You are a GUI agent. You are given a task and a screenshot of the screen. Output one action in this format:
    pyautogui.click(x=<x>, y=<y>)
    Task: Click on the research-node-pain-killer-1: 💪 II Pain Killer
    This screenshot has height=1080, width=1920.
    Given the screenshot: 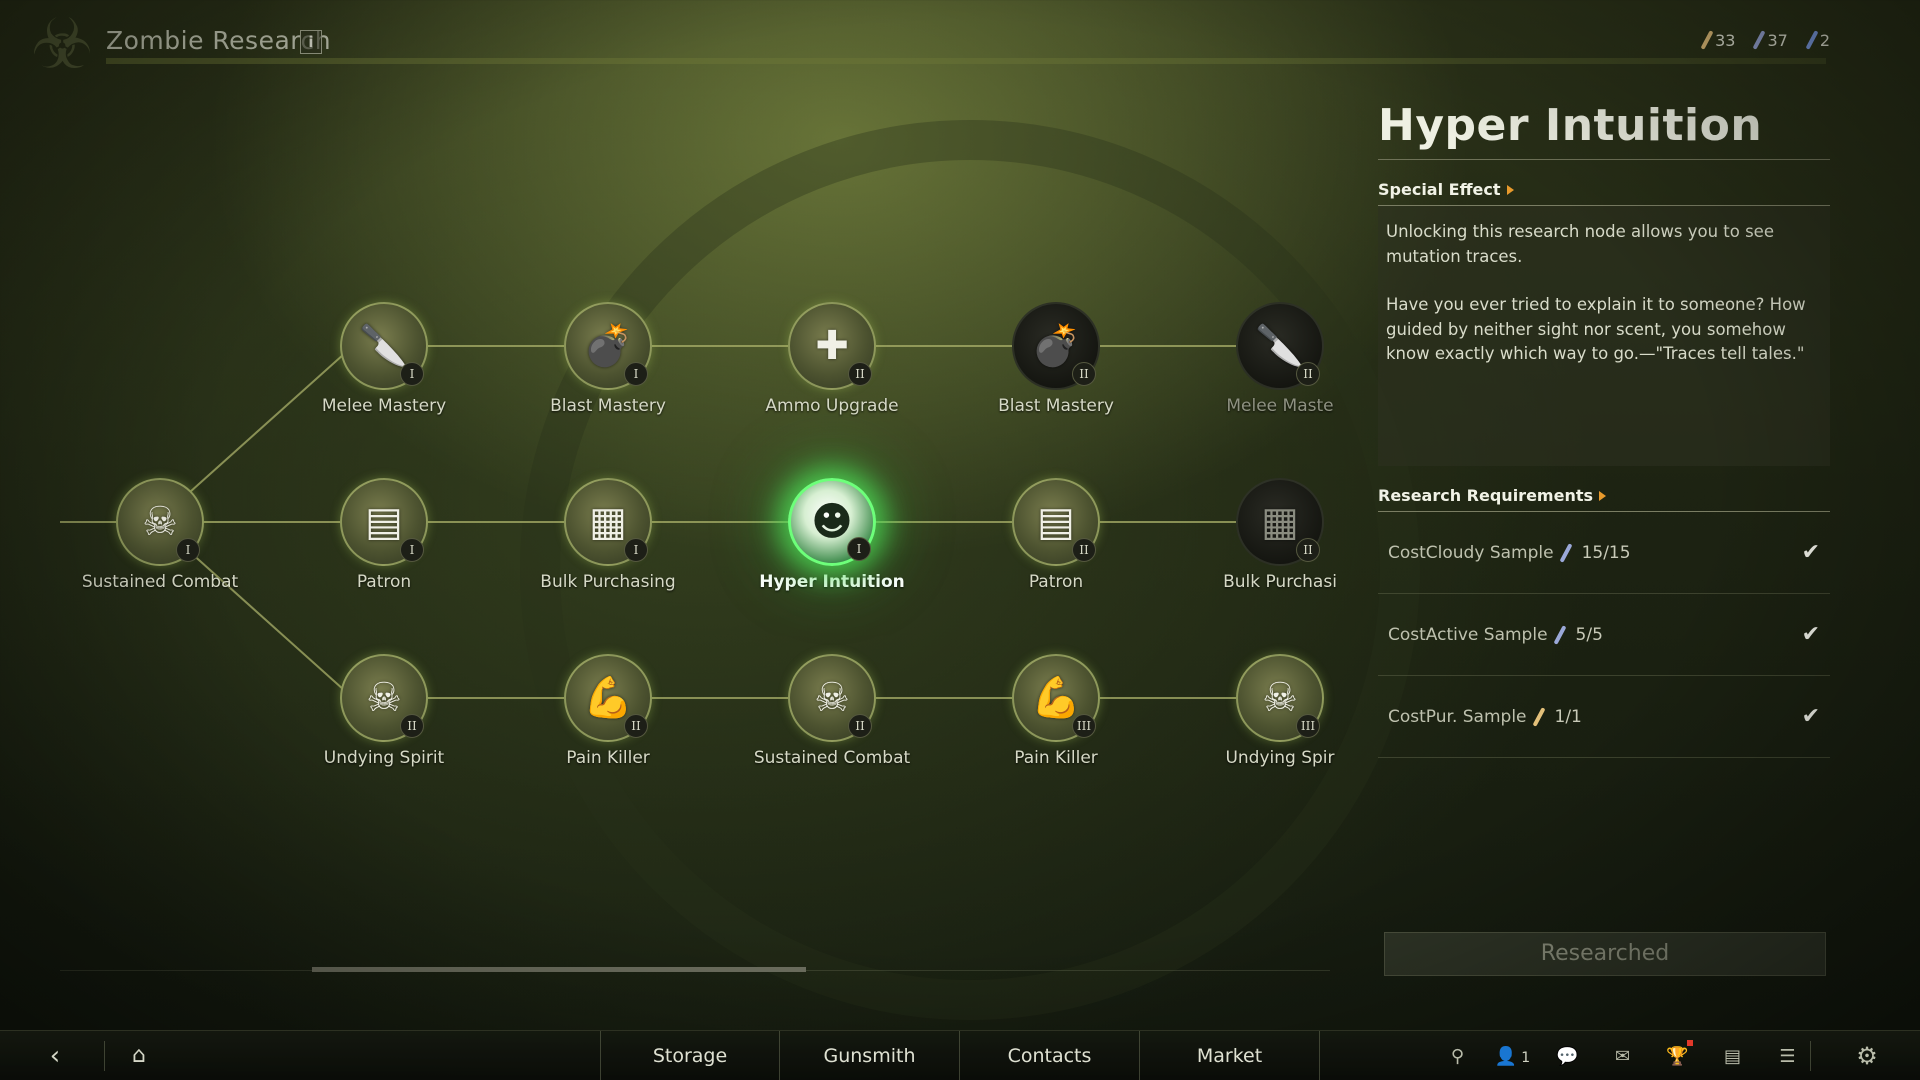 What is the action you would take?
    pyautogui.click(x=608, y=711)
    